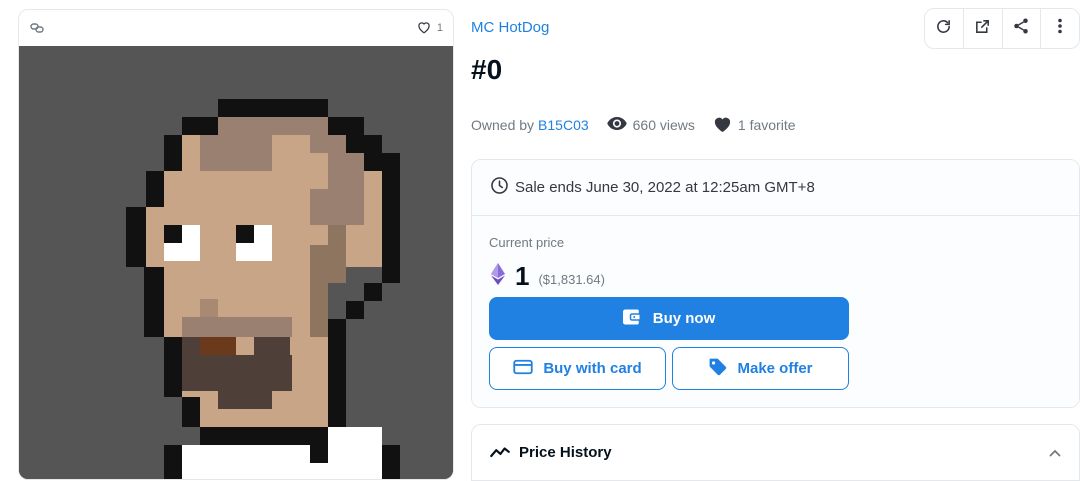  I want to click on eye-icon, so click(616, 125).